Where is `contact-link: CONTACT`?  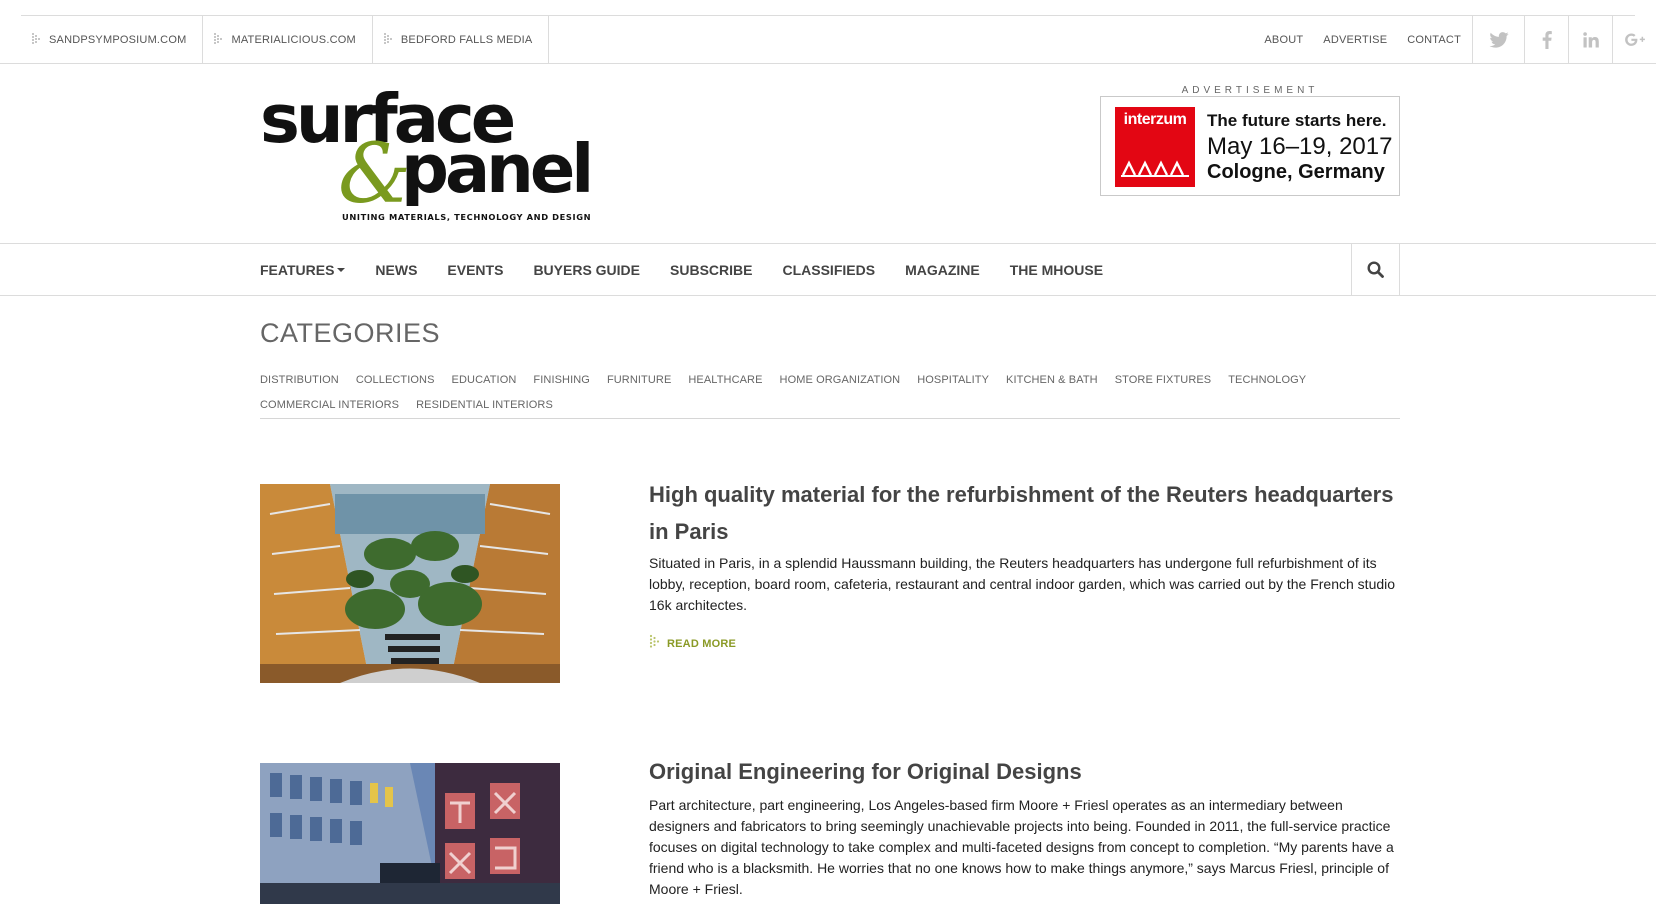 contact-link: CONTACT is located at coordinates (1434, 40).